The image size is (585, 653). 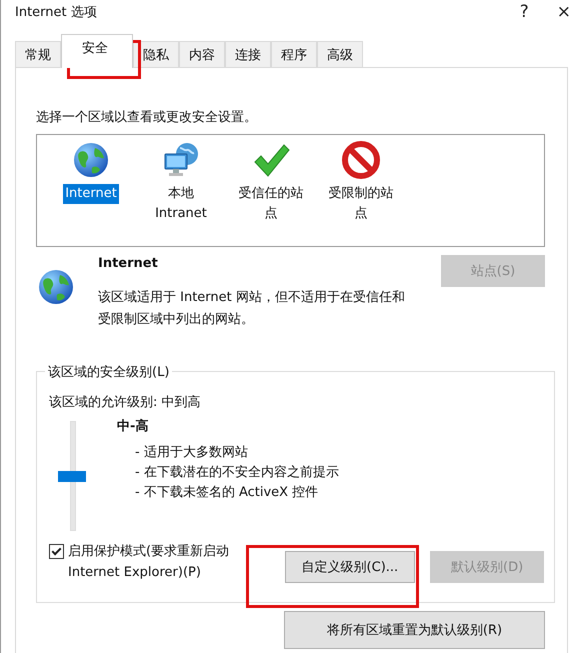 What do you see at coordinates (97, 51) in the screenshot?
I see `tab: 安全` at bounding box center [97, 51].